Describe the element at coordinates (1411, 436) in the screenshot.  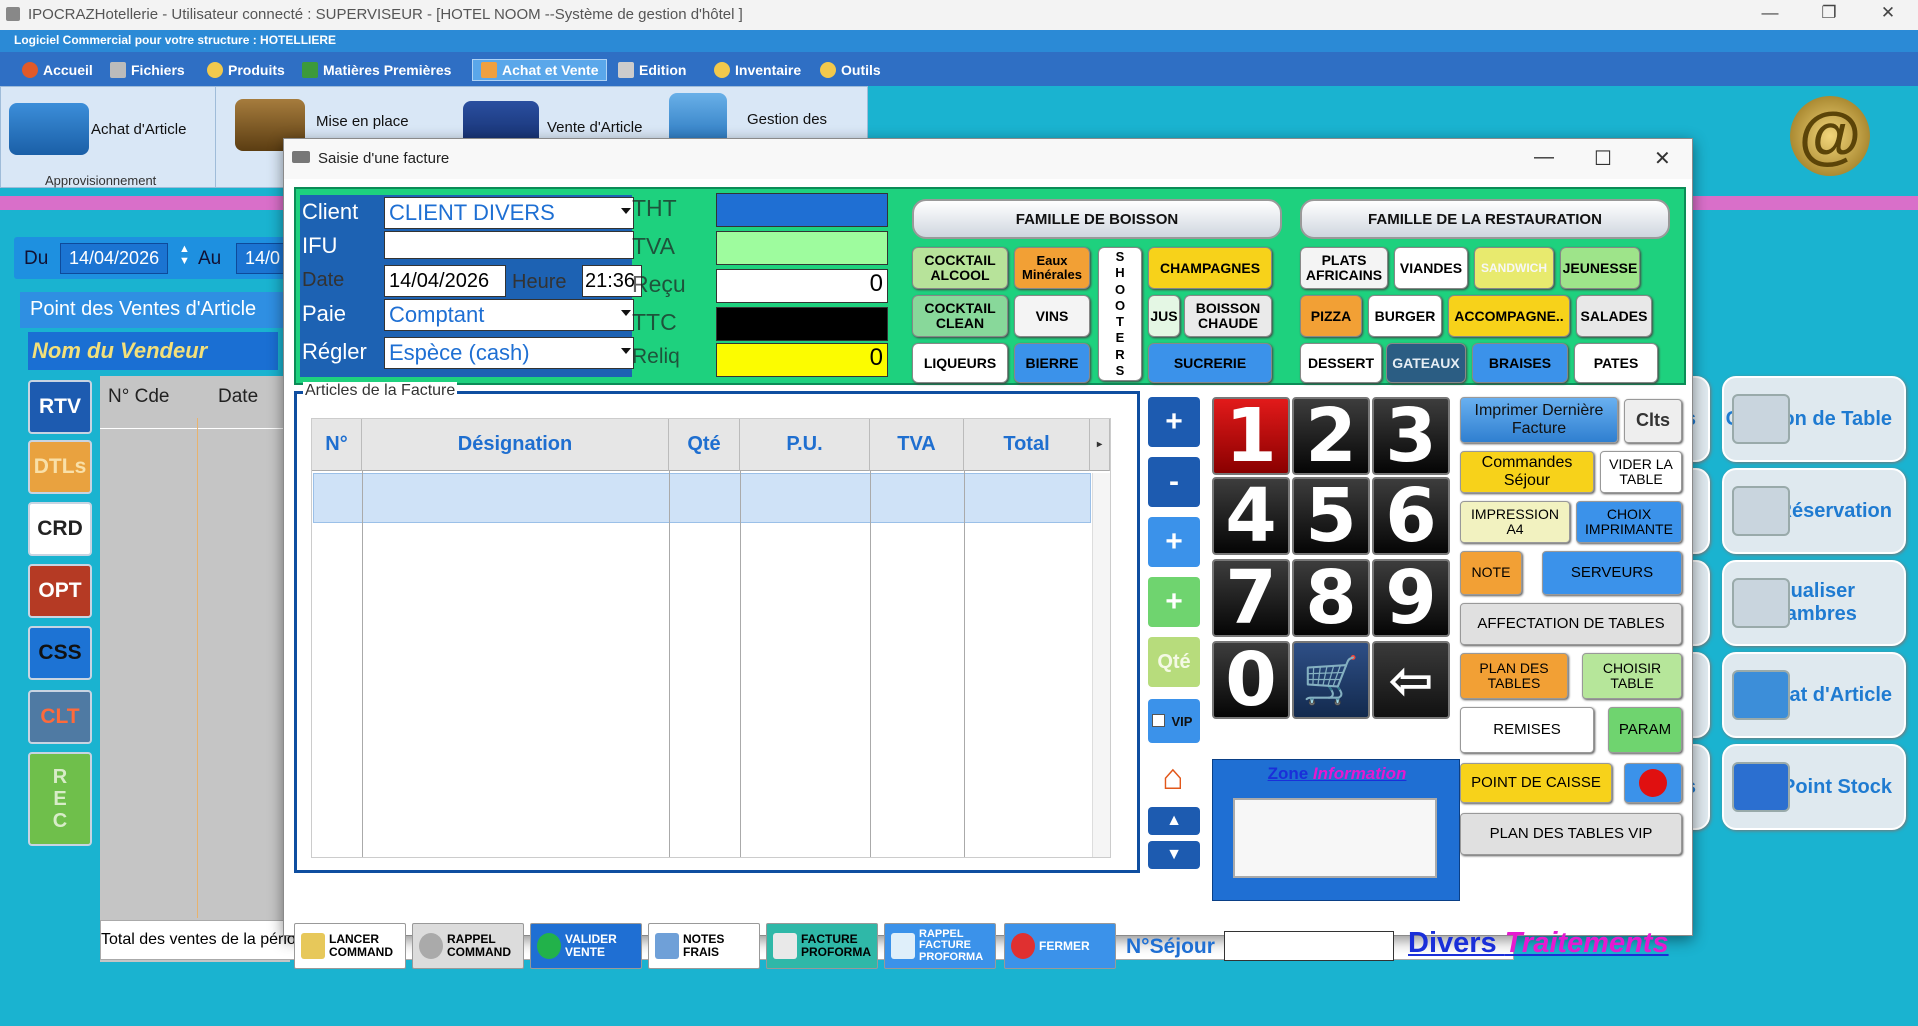
I see `num-3-button: 3` at that location.